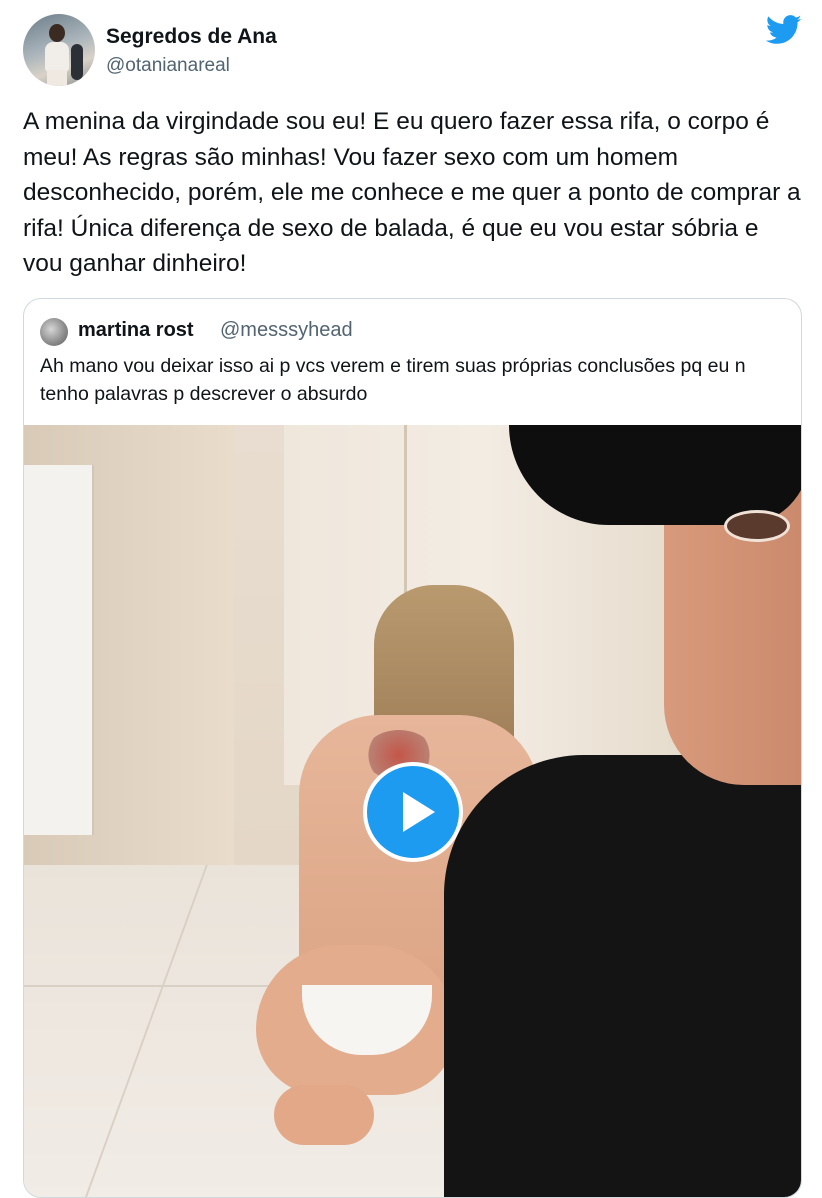 The height and width of the screenshot is (1198, 822). I want to click on video-scene-person-foot, so click(324, 1115).